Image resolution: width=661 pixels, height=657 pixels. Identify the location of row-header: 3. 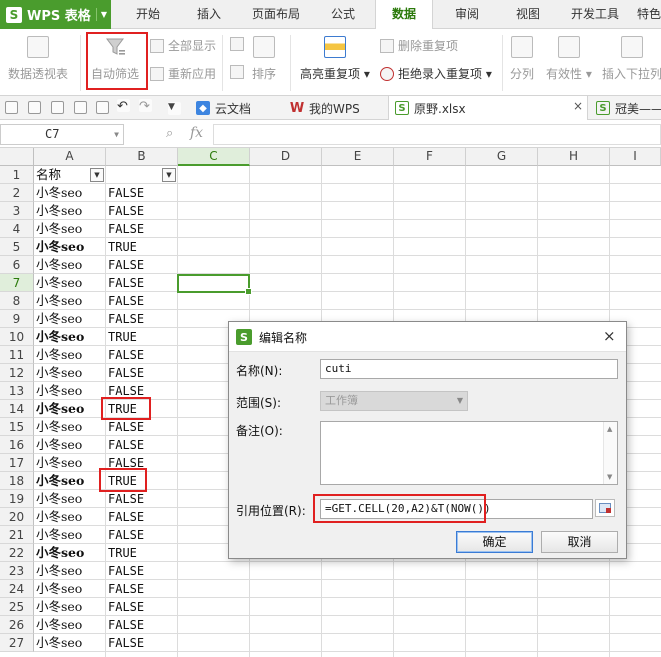
(17, 211).